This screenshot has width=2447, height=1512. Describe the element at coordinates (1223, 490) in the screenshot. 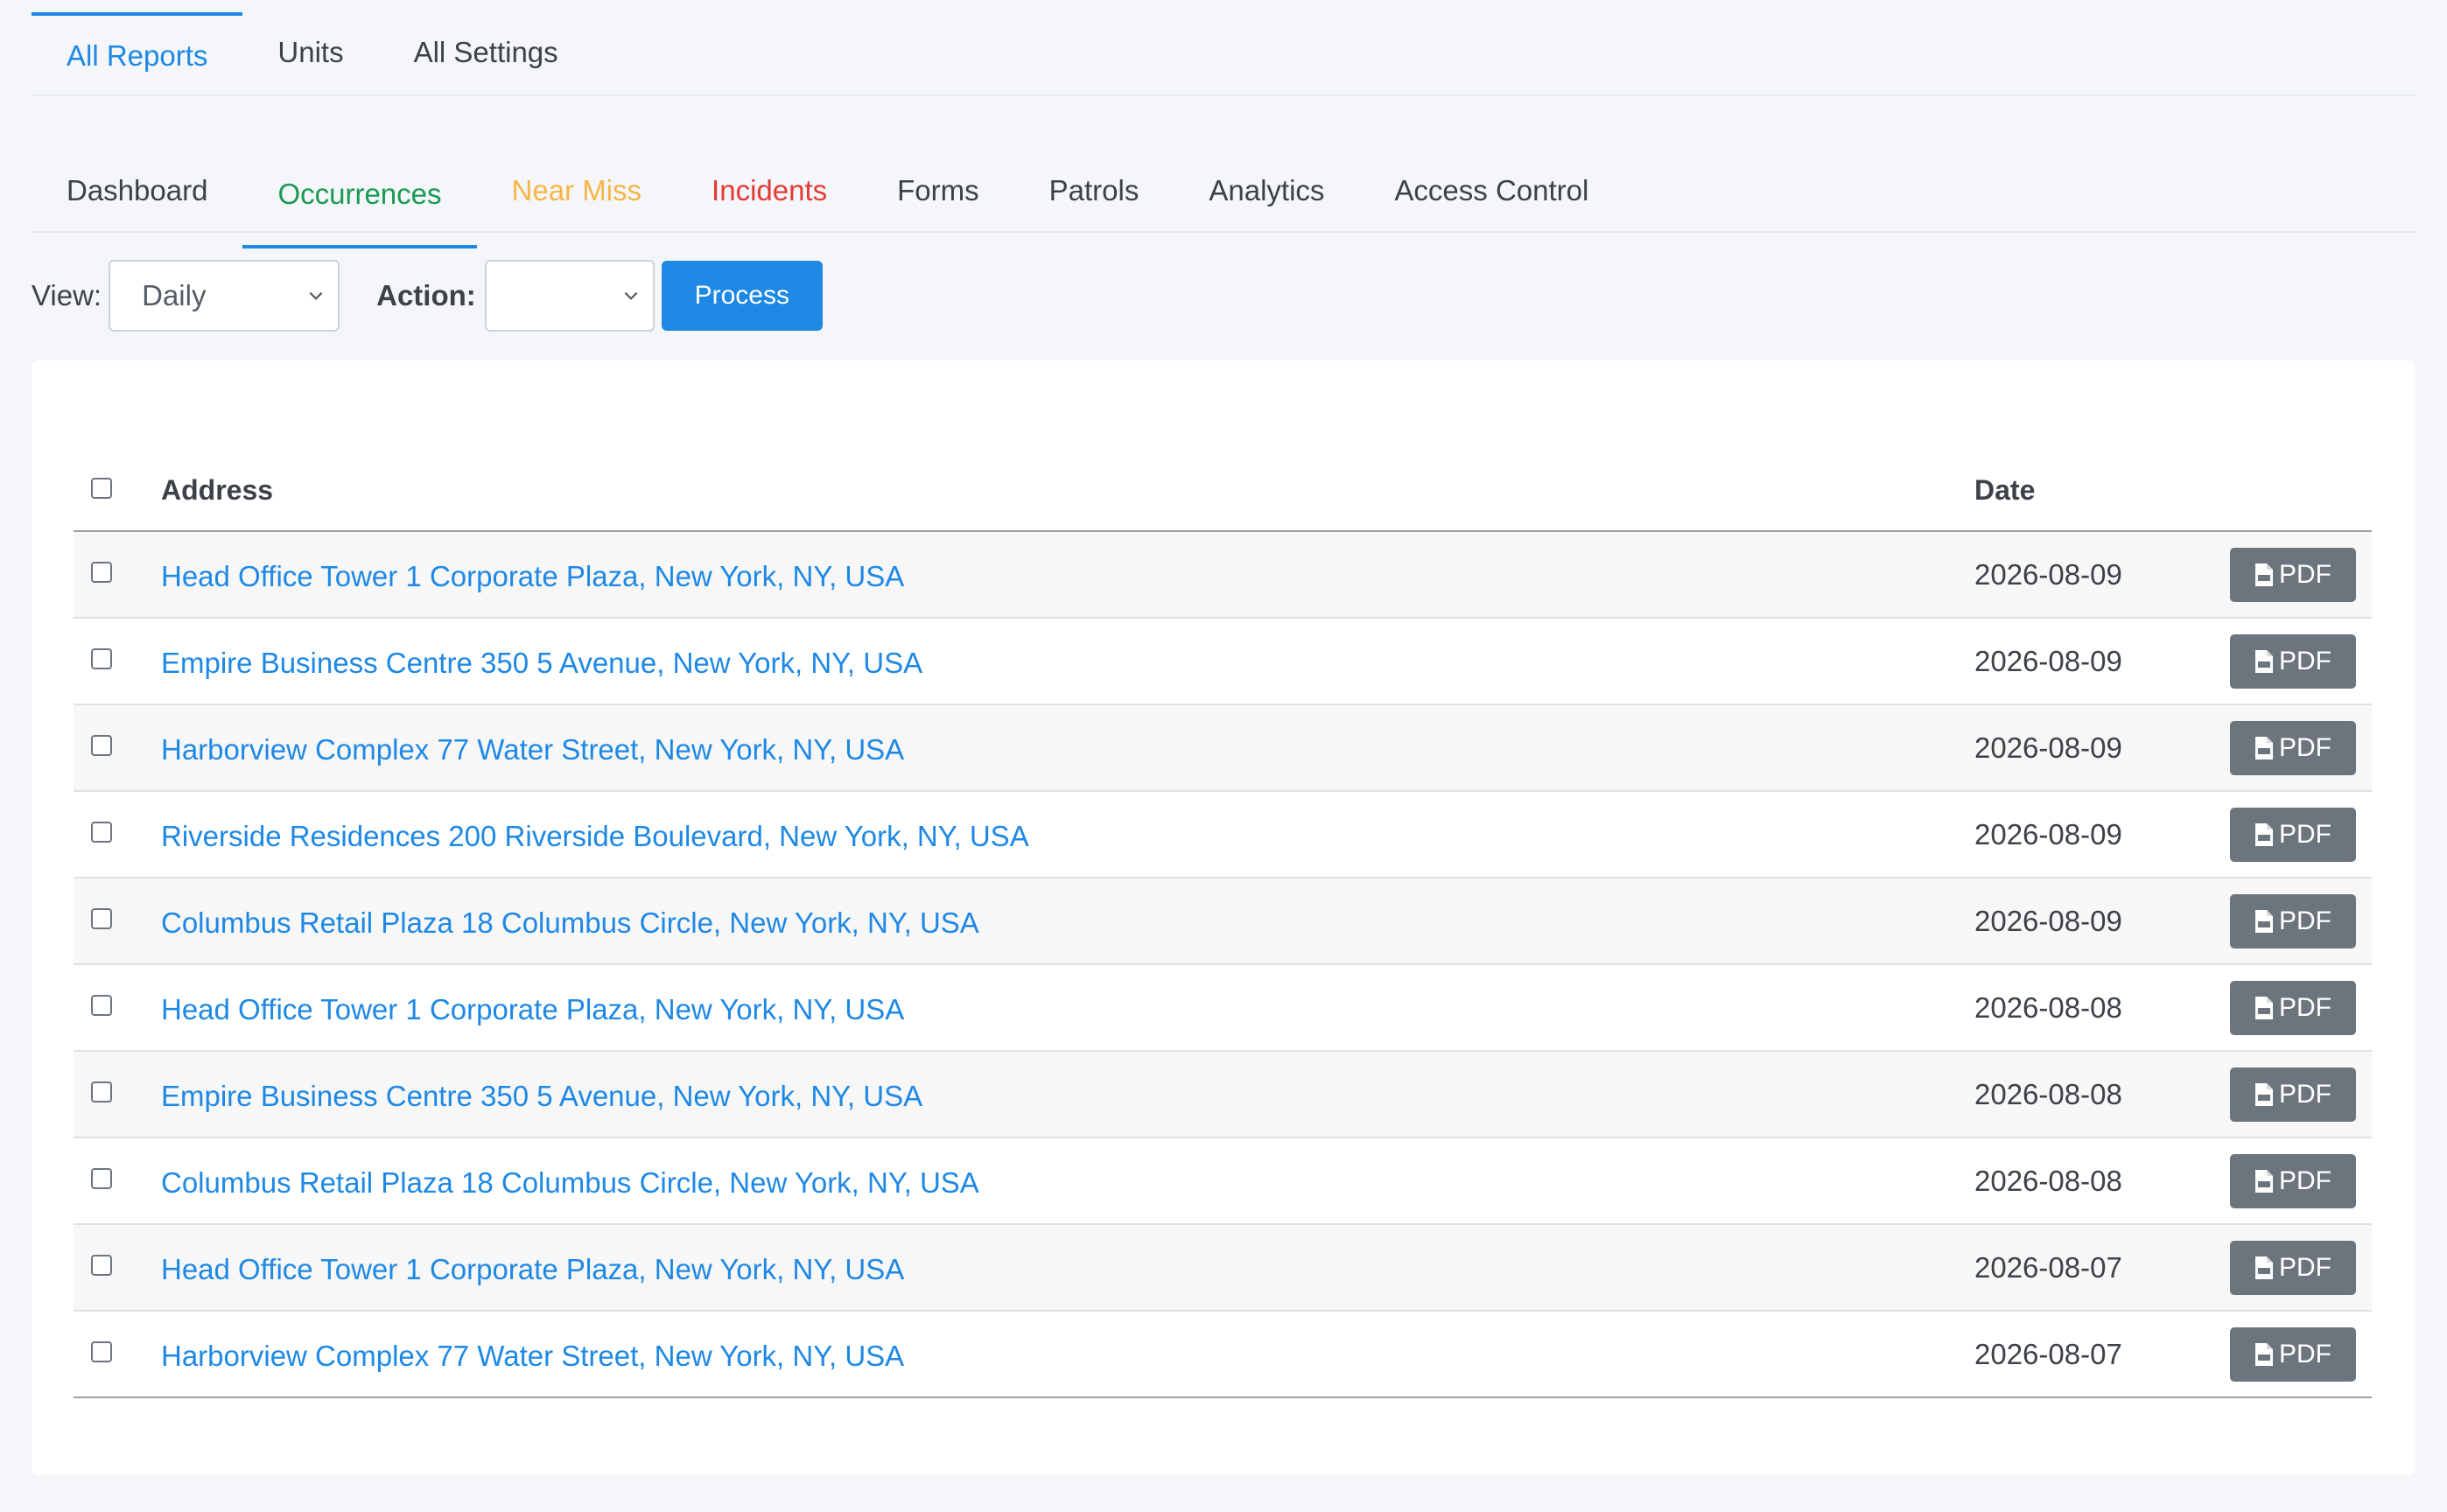

I see `table-header: Address Date` at that location.